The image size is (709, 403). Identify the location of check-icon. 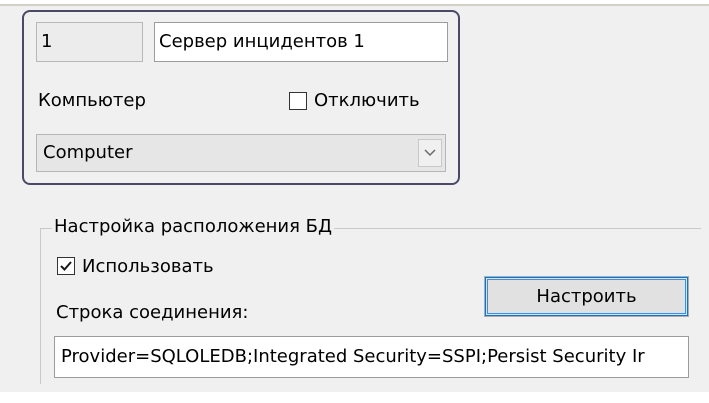
(66, 266).